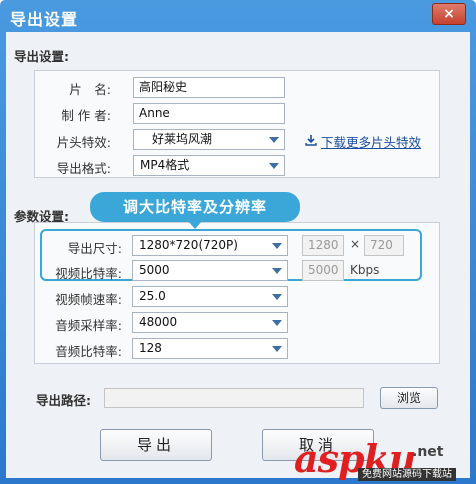 This screenshot has width=476, height=484. What do you see at coordinates (195, 225) in the screenshot?
I see `callout-pointer` at bounding box center [195, 225].